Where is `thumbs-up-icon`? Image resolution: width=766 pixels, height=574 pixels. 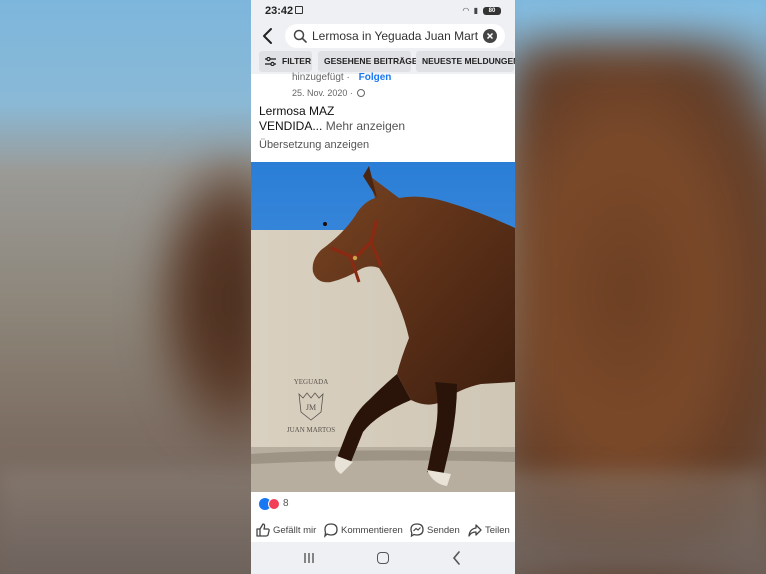
thumbs-up-icon is located at coordinates (263, 530).